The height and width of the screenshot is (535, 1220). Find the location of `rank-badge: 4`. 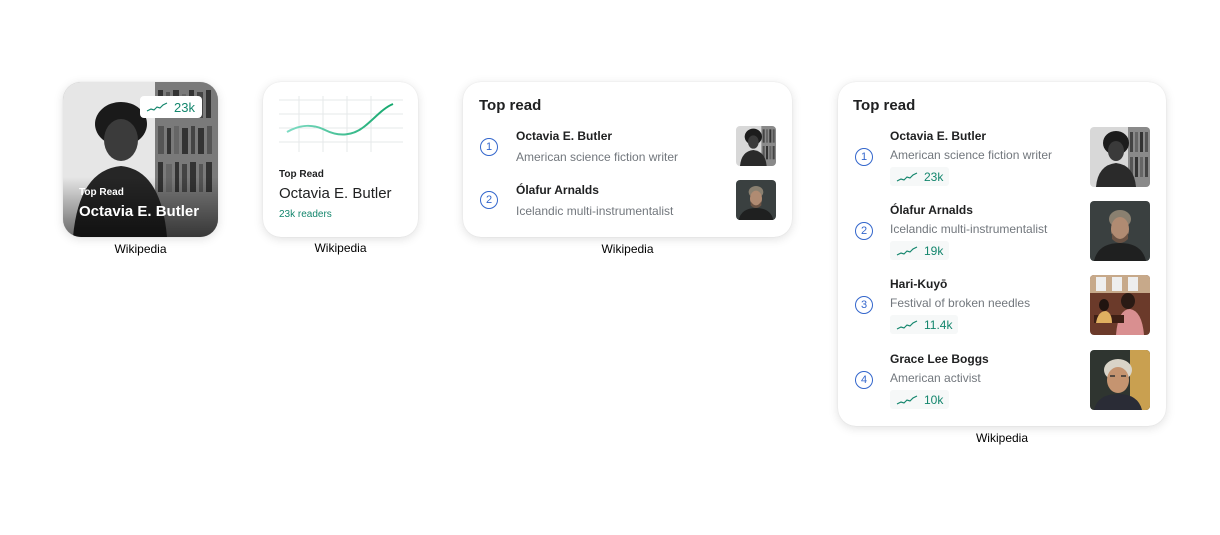

rank-badge: 4 is located at coordinates (864, 380).